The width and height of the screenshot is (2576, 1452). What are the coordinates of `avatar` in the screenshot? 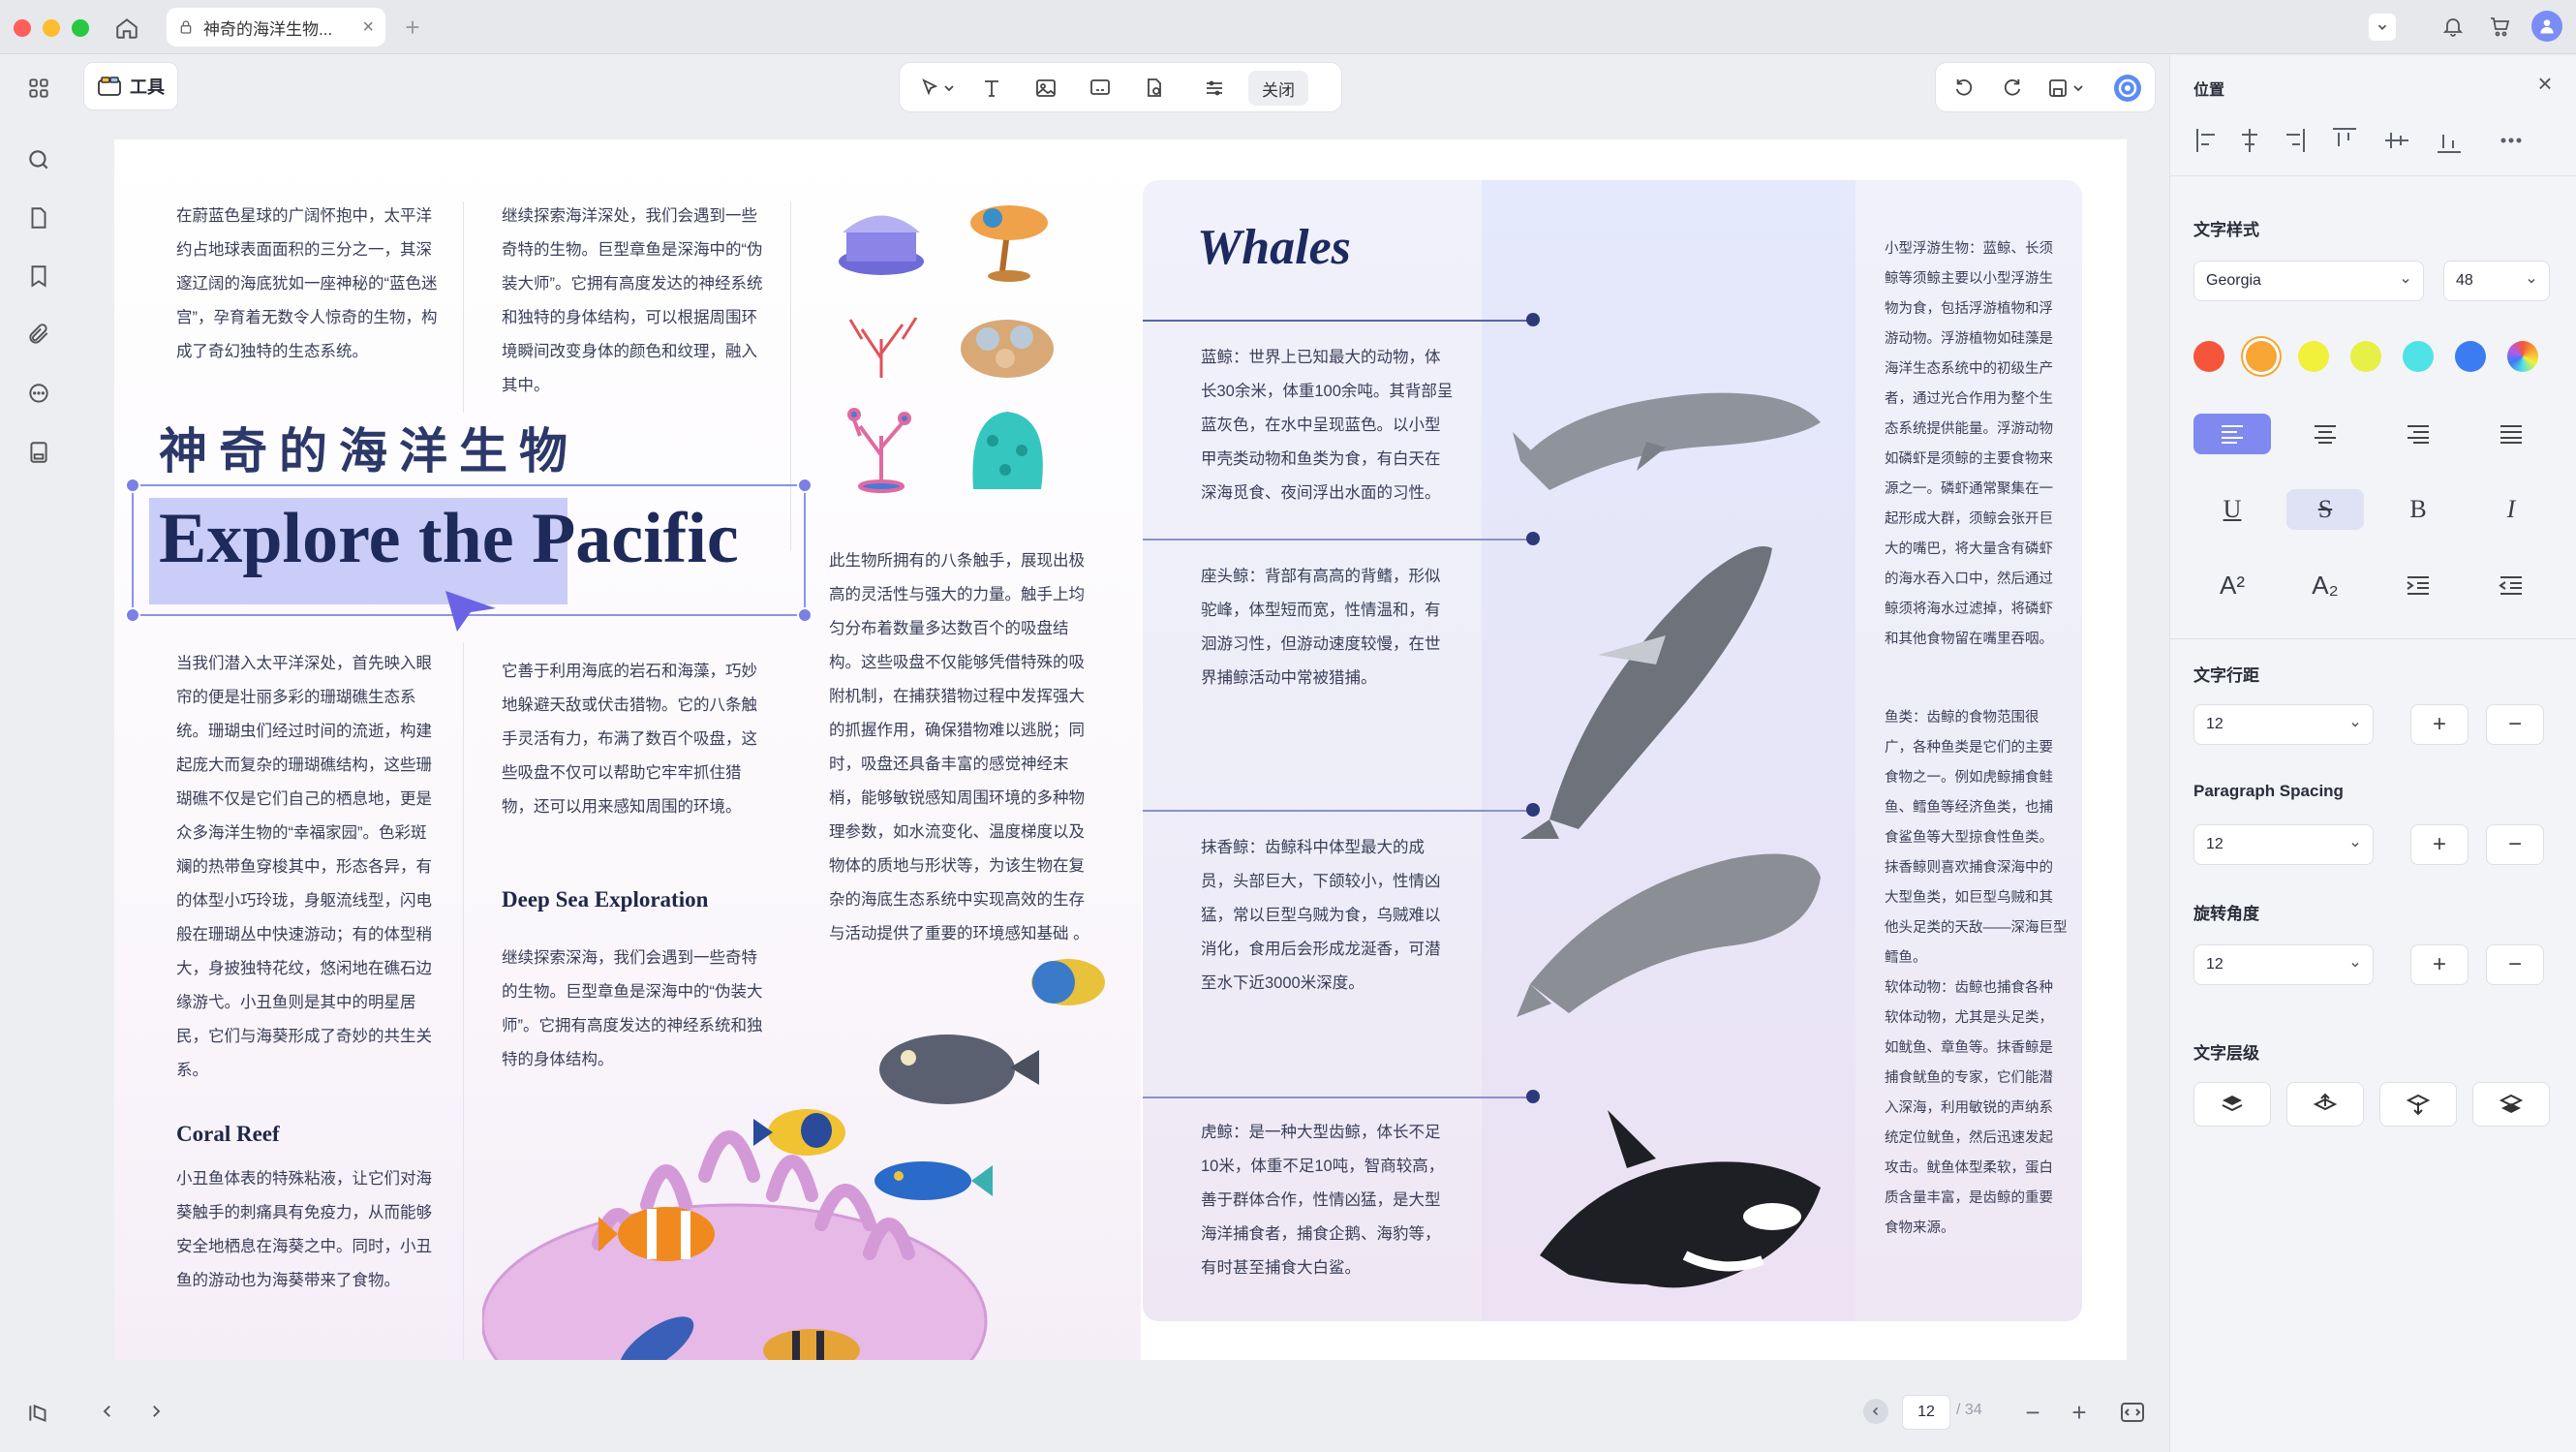 It's located at (2546, 26).